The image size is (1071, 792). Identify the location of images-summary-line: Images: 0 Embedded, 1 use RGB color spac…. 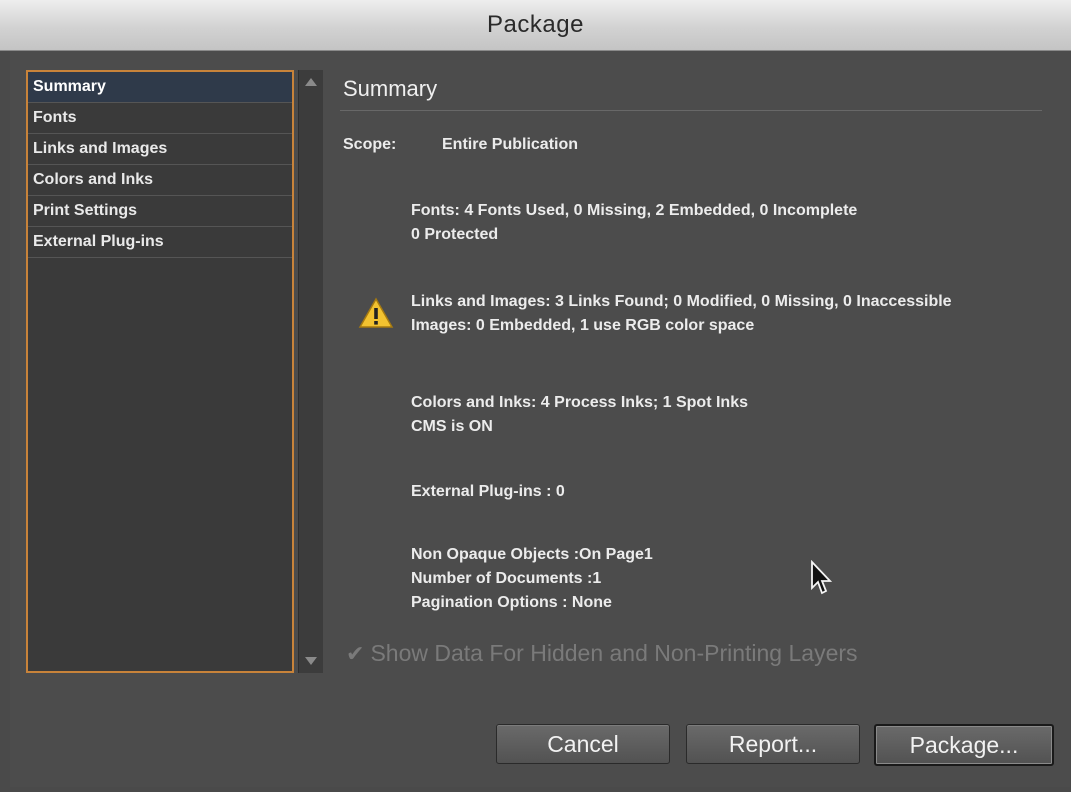
(583, 325).